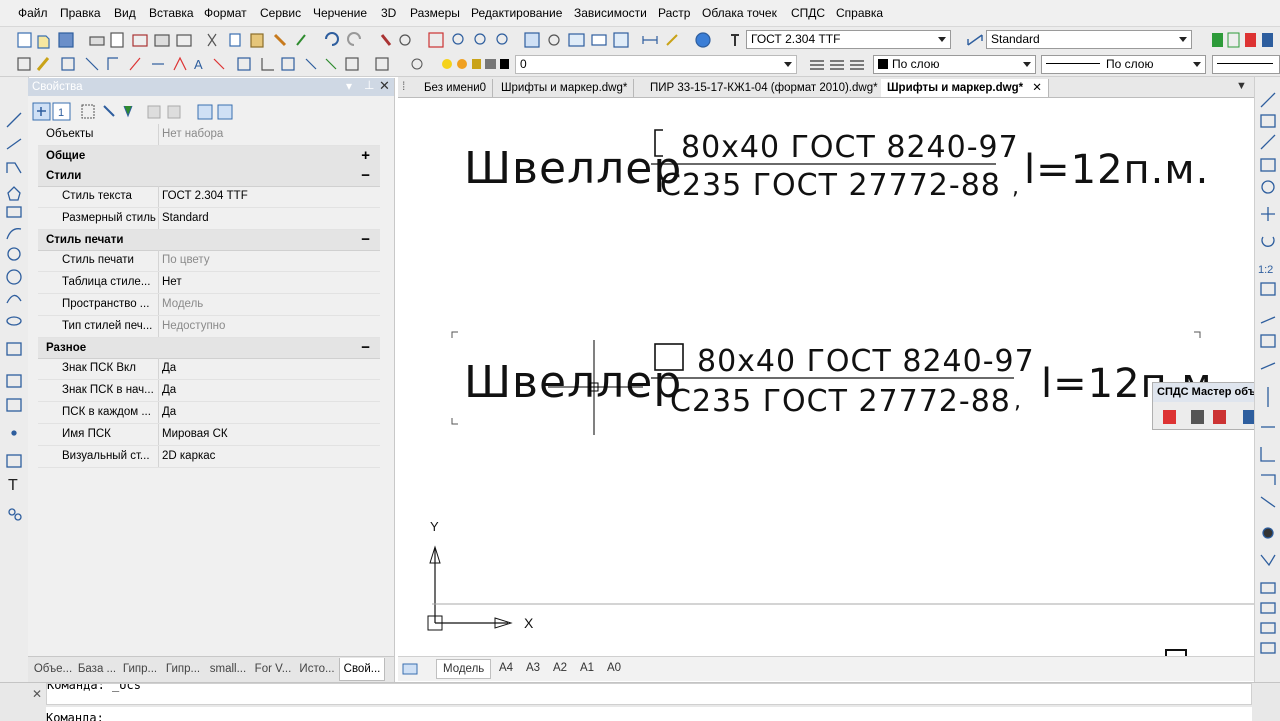 This screenshot has width=1280, height=721. Describe the element at coordinates (14, 357) in the screenshot. I see `left-draw-icons: T` at that location.